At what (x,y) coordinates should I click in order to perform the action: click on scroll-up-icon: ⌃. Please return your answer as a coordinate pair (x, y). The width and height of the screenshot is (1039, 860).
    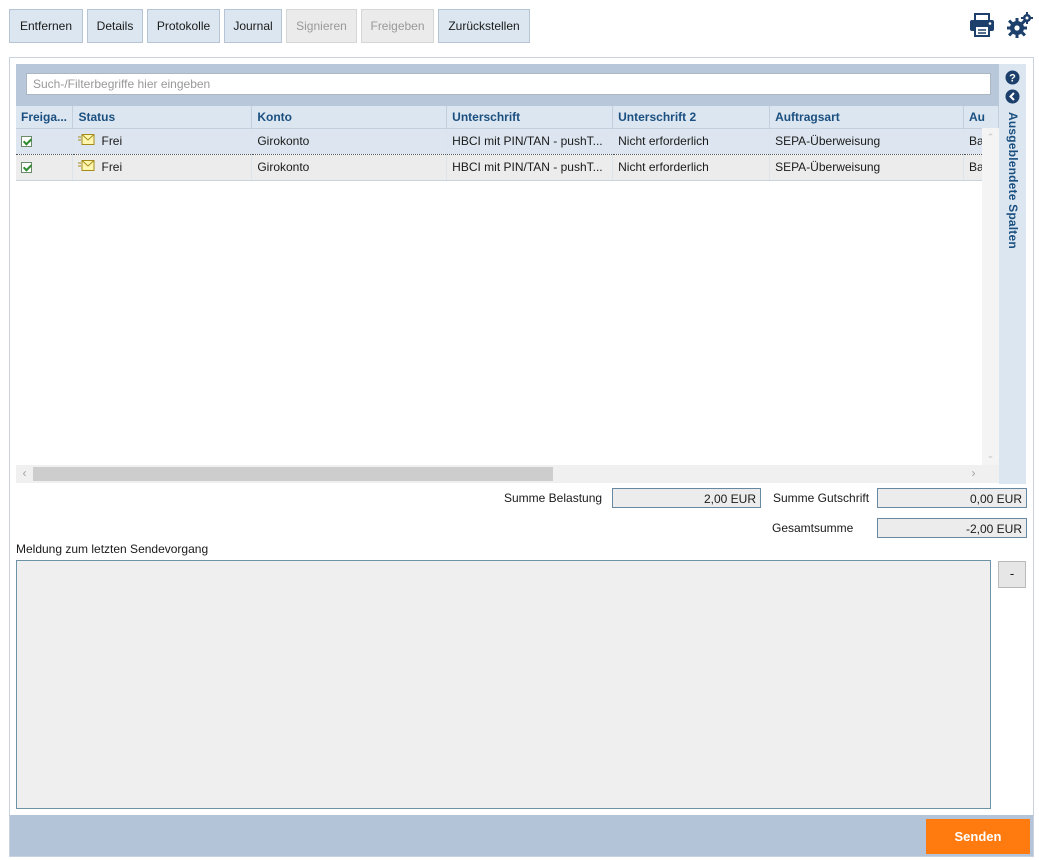
    Looking at the image, I should click on (990, 137).